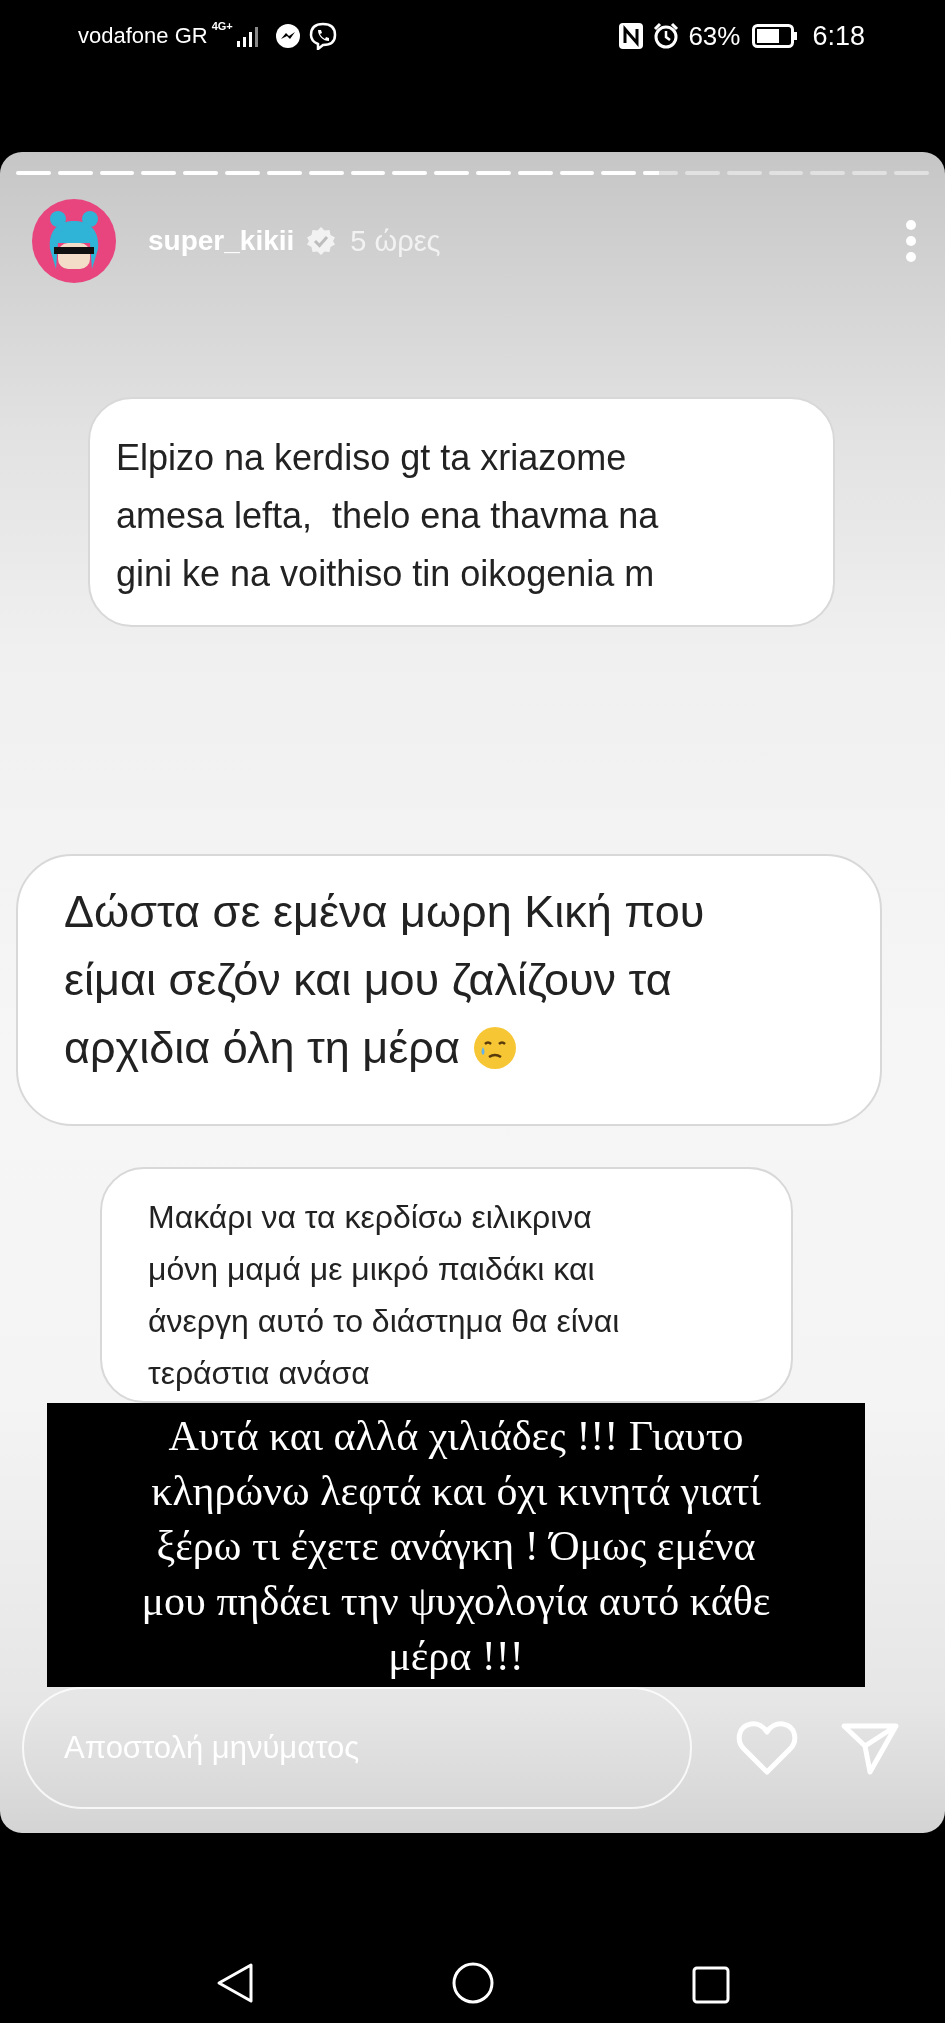 This screenshot has width=945, height=2023. I want to click on alarm-icon, so click(666, 36).